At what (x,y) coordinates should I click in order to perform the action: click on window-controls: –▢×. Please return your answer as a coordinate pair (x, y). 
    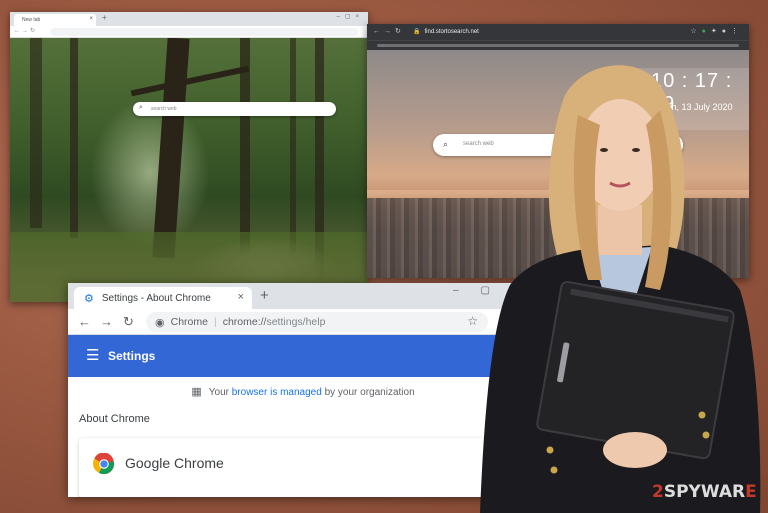
    Looking at the image, I should click on (350, 16).